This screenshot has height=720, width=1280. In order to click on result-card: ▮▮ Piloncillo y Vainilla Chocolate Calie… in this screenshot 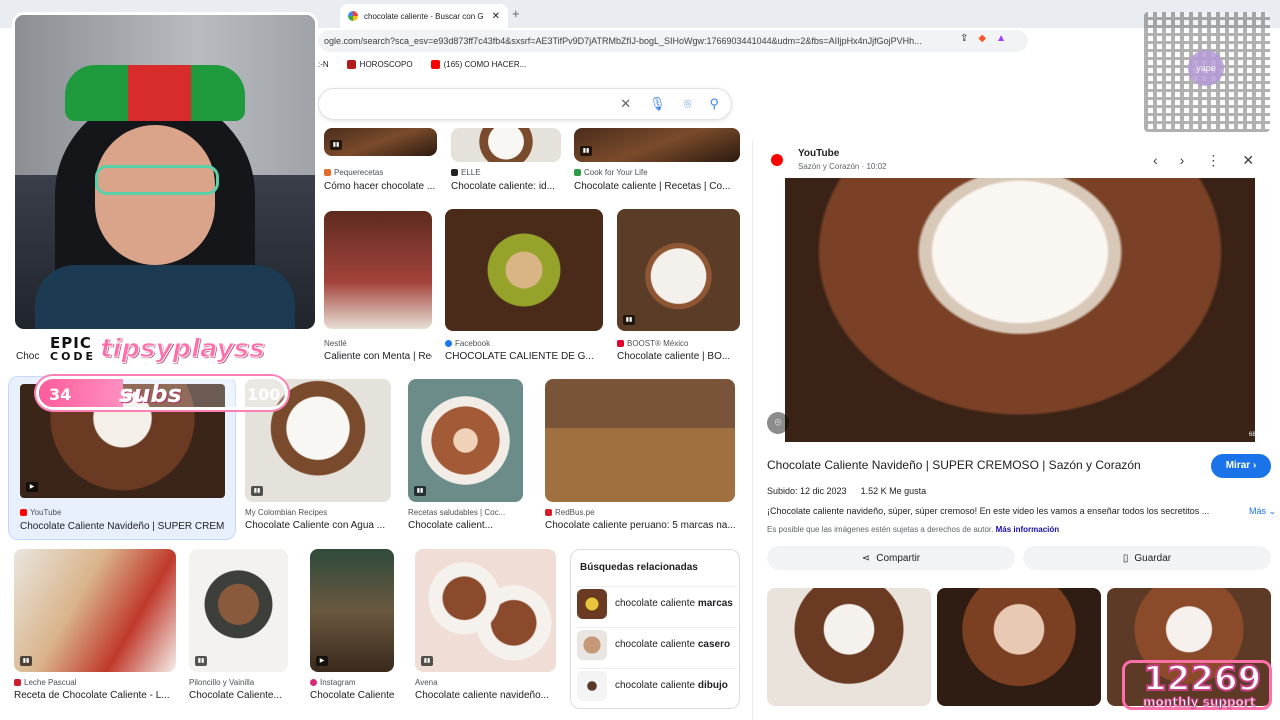, I will do `click(238, 627)`.